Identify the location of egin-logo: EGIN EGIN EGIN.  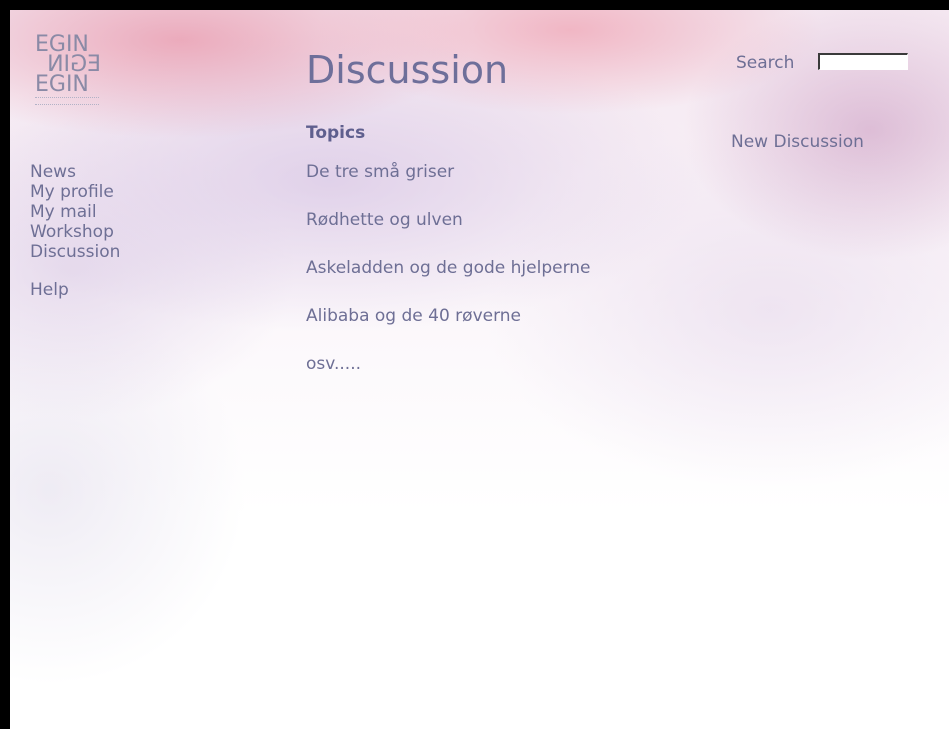
(76, 69).